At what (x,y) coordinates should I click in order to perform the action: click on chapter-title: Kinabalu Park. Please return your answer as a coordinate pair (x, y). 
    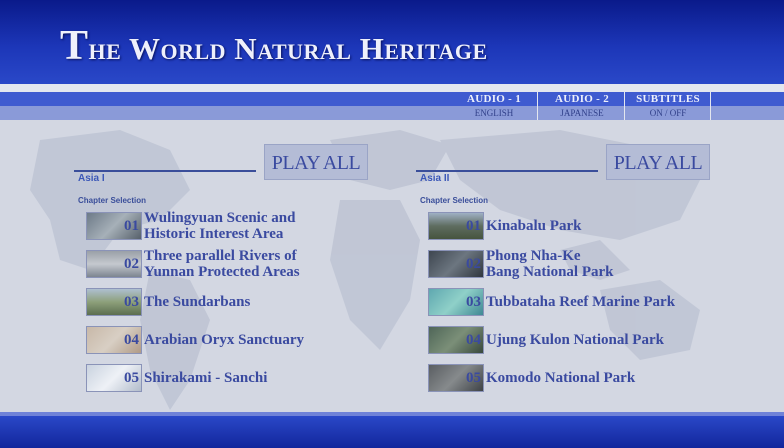
    Looking at the image, I should click on (534, 226).